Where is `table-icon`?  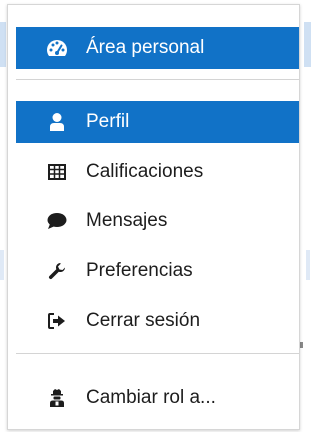 table-icon is located at coordinates (57, 172).